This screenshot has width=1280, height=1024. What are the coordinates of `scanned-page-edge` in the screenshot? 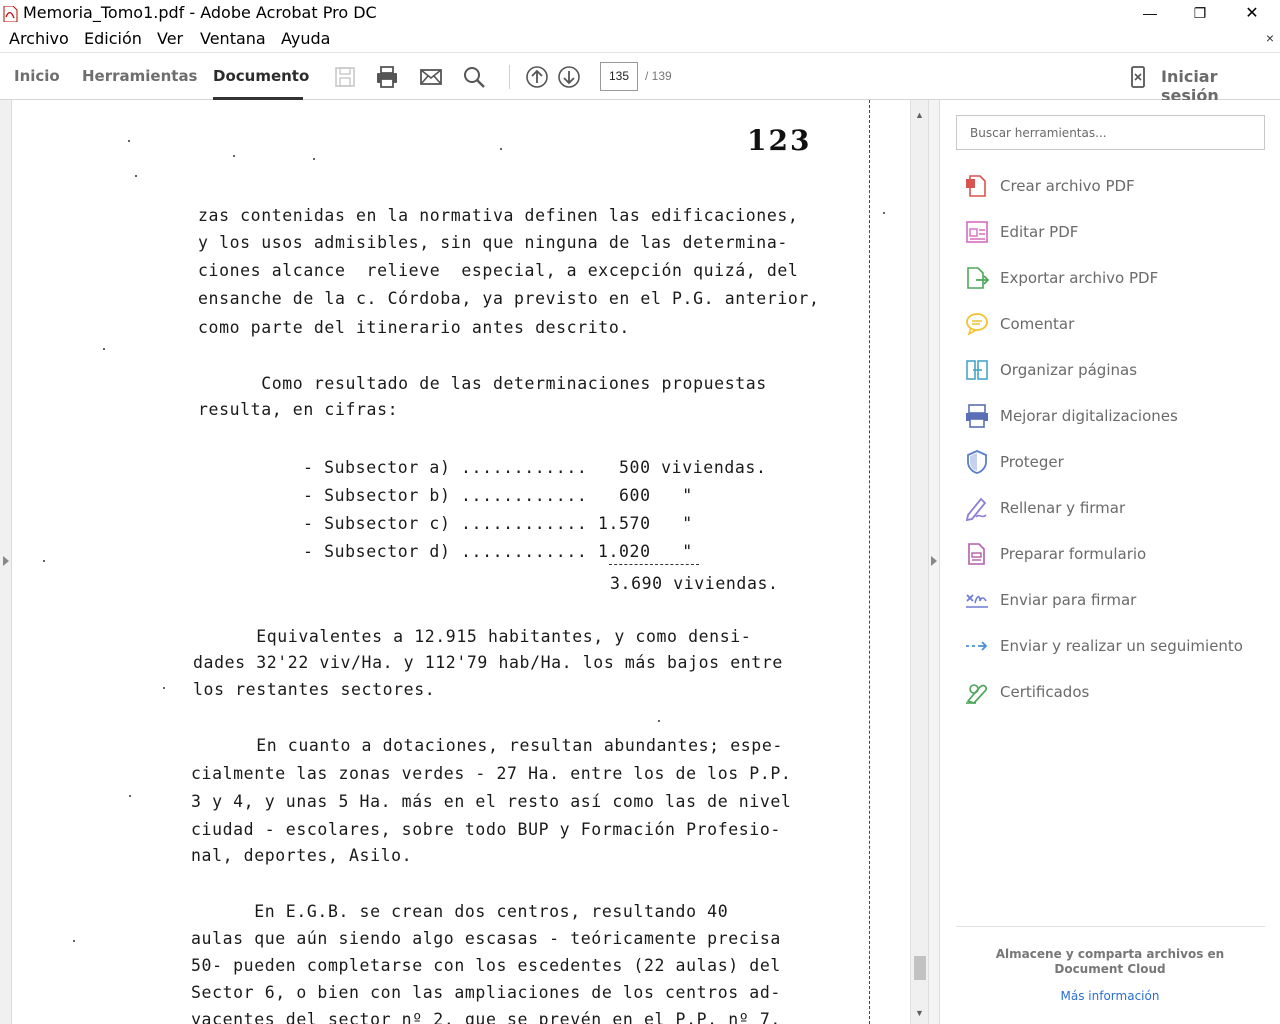 It's located at (870, 562).